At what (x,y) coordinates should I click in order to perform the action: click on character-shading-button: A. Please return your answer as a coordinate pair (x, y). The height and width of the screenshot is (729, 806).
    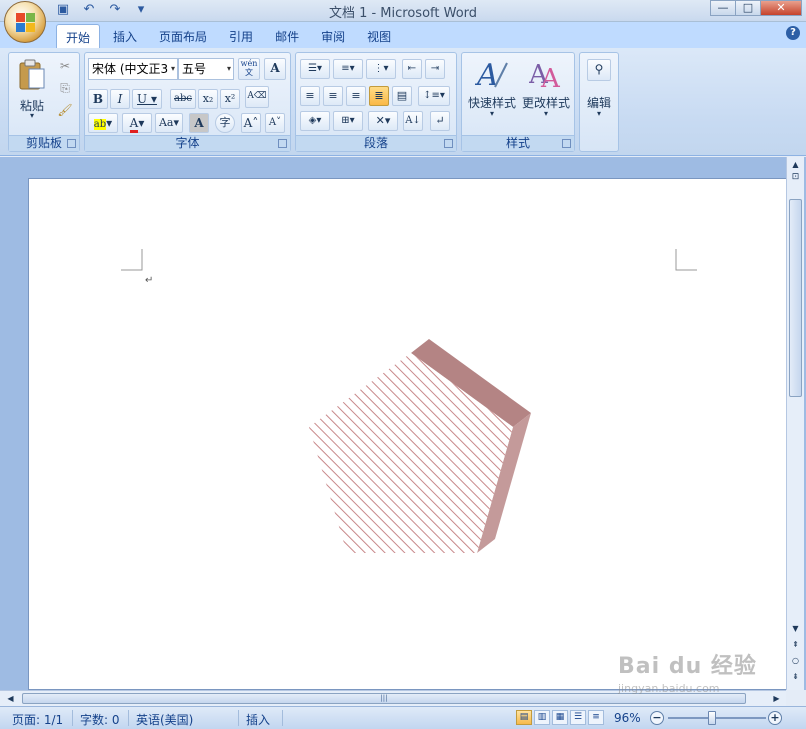
    Looking at the image, I should click on (199, 123).